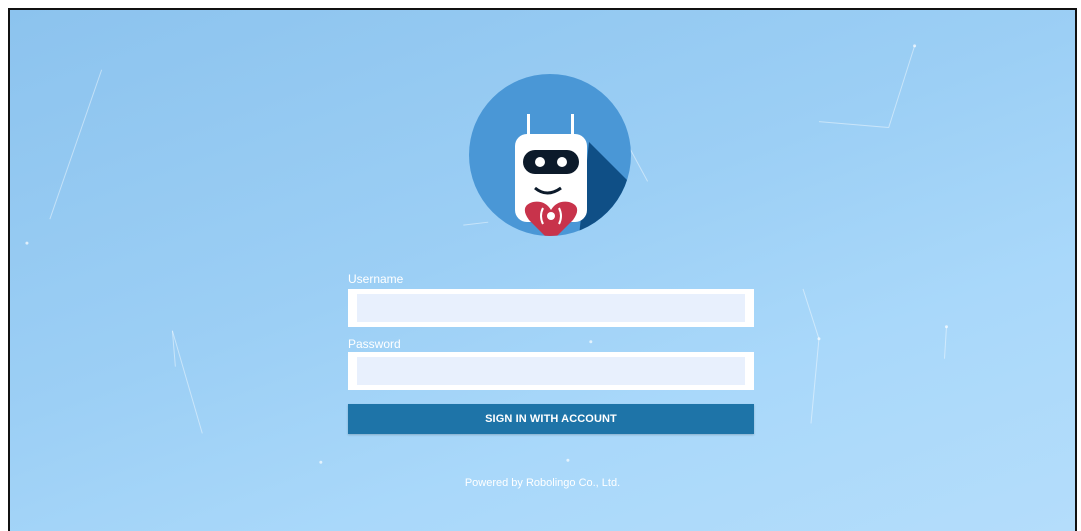 The width and height of the screenshot is (1081, 531). I want to click on username-field-container, so click(551, 308).